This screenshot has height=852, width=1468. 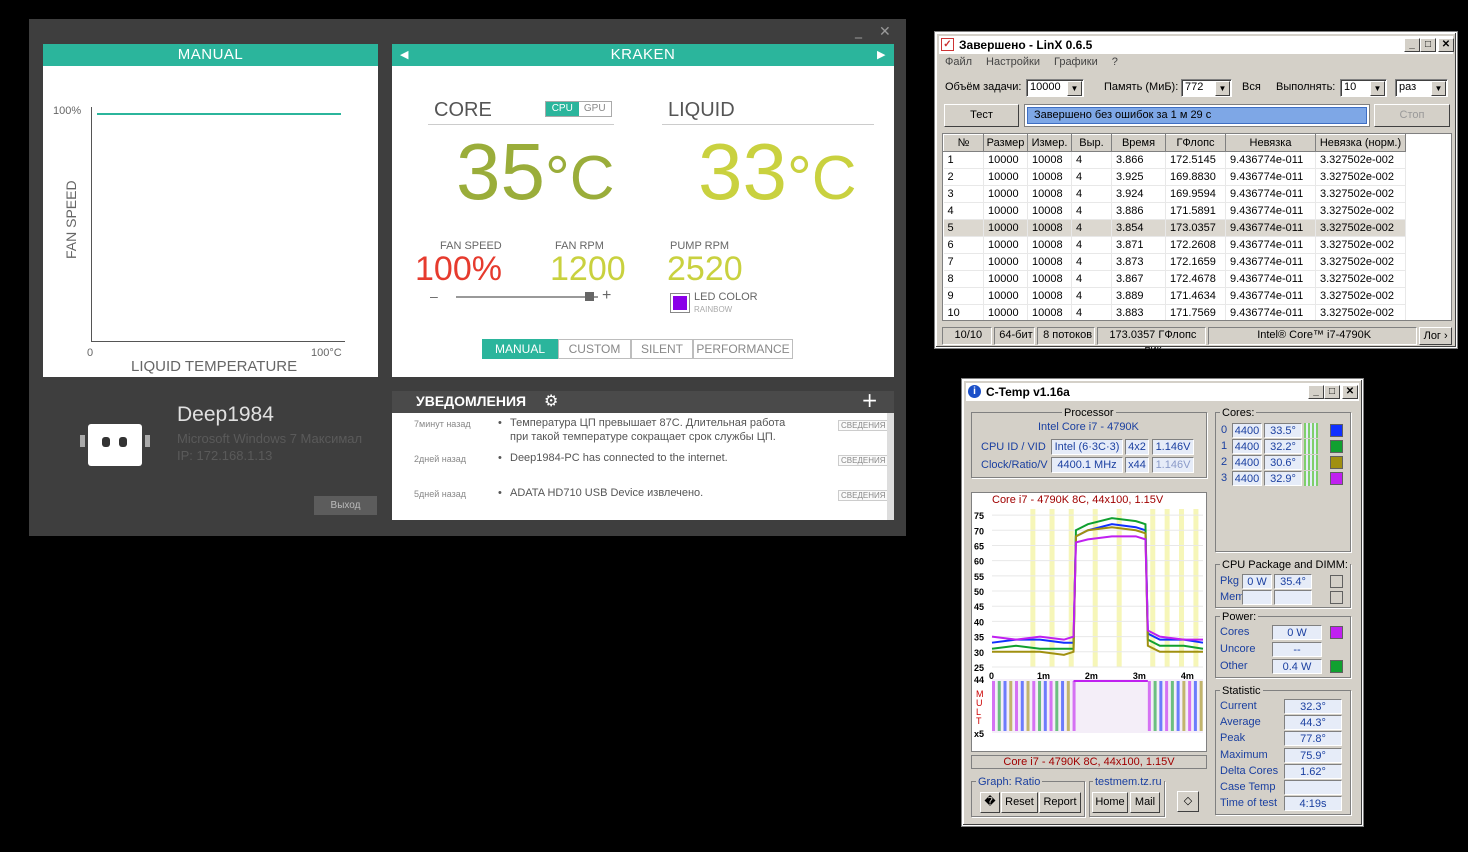 What do you see at coordinates (1251, 87) in the screenshot?
I see `all-memory-label: Вся` at bounding box center [1251, 87].